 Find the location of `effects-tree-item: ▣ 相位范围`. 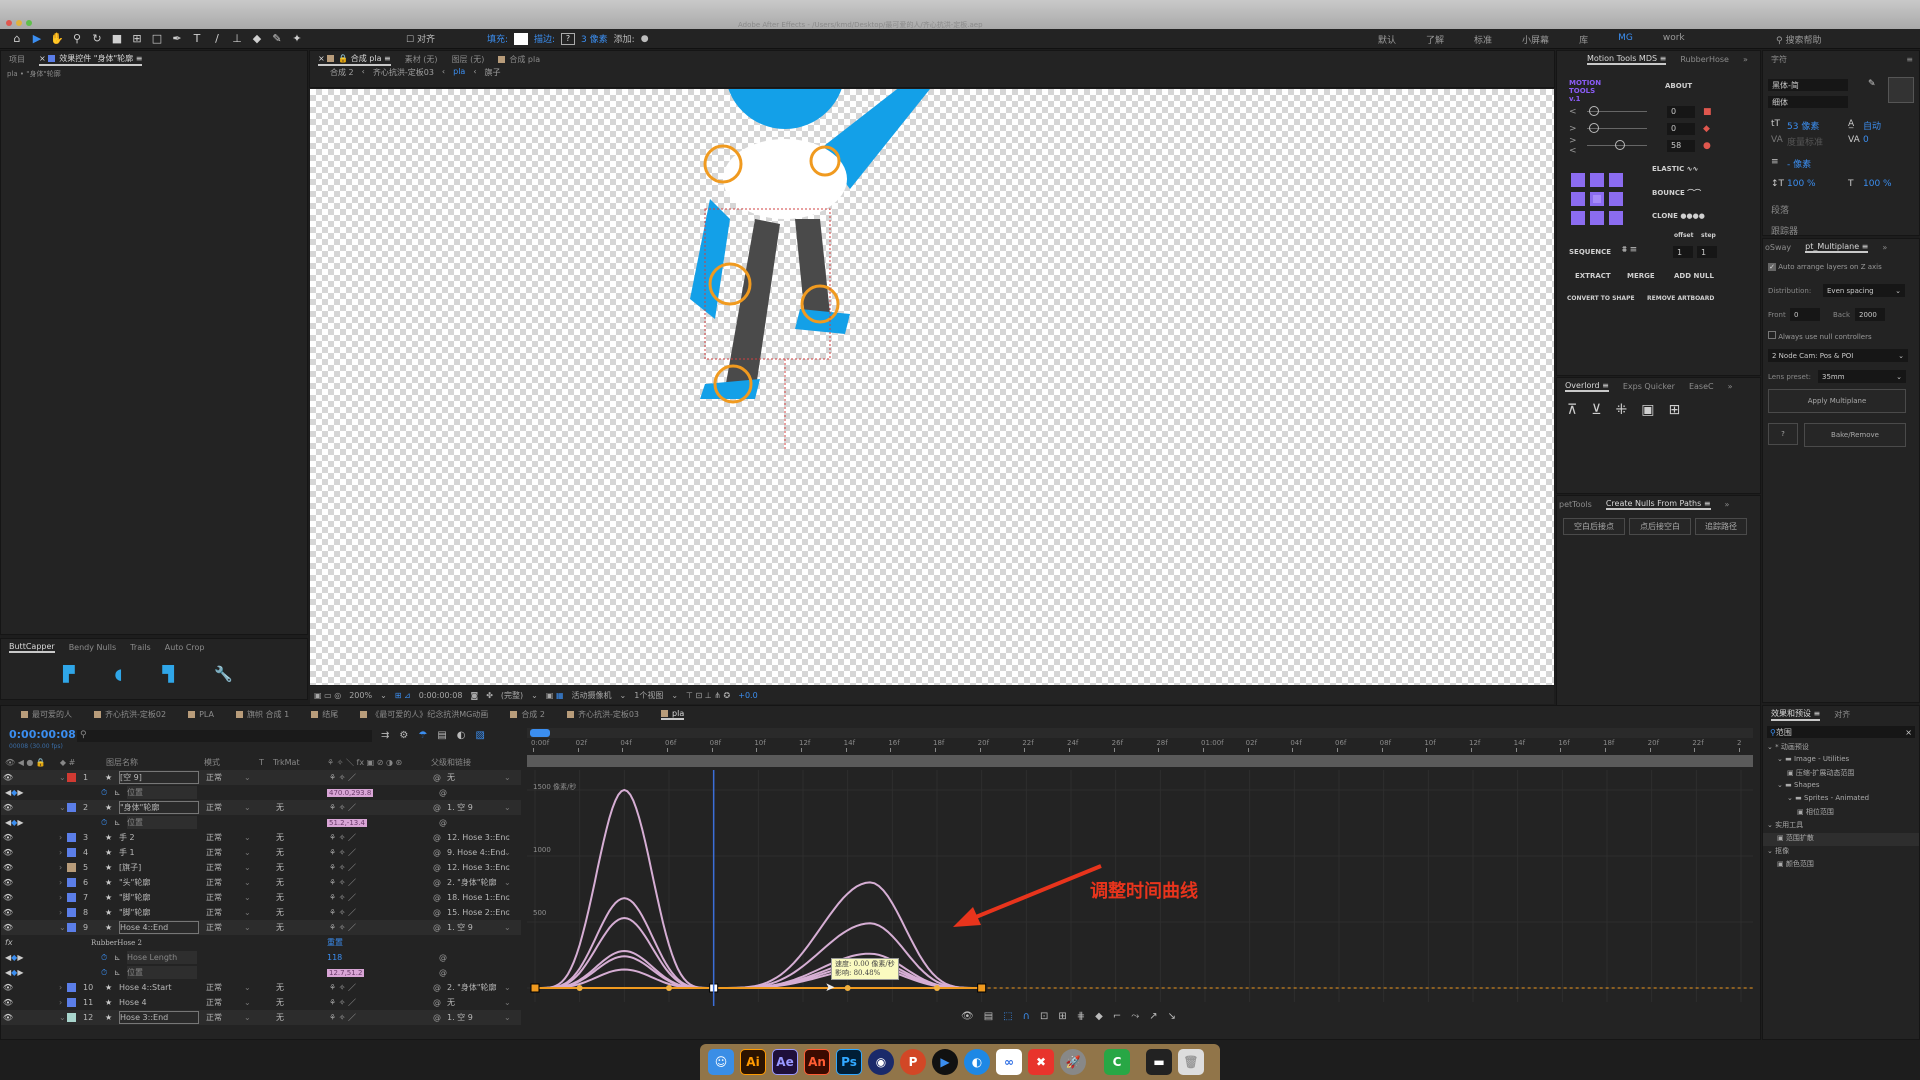

effects-tree-item: ▣ 相位范围 is located at coordinates (1841, 813).